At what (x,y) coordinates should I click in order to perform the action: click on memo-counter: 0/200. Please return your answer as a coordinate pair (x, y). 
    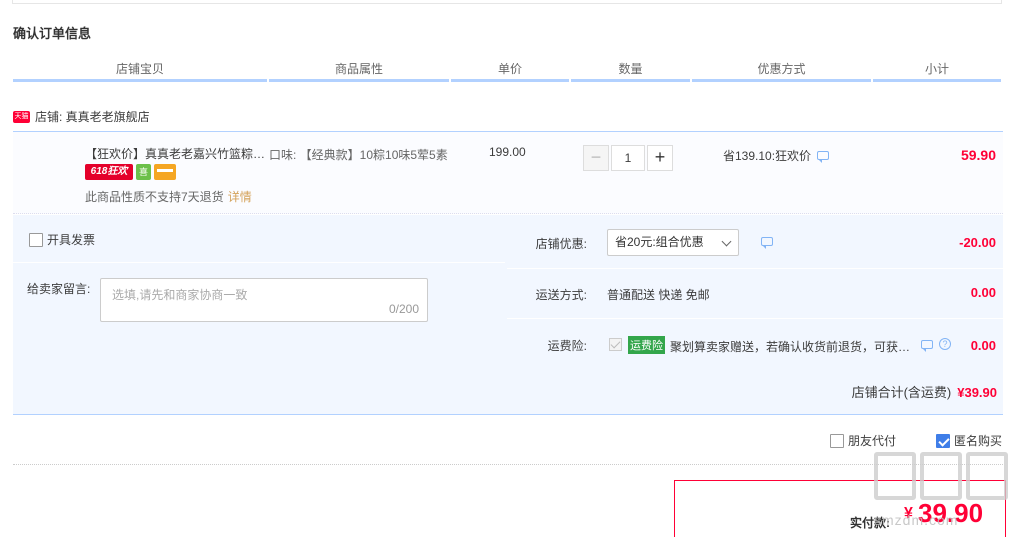
    Looking at the image, I should click on (403, 309).